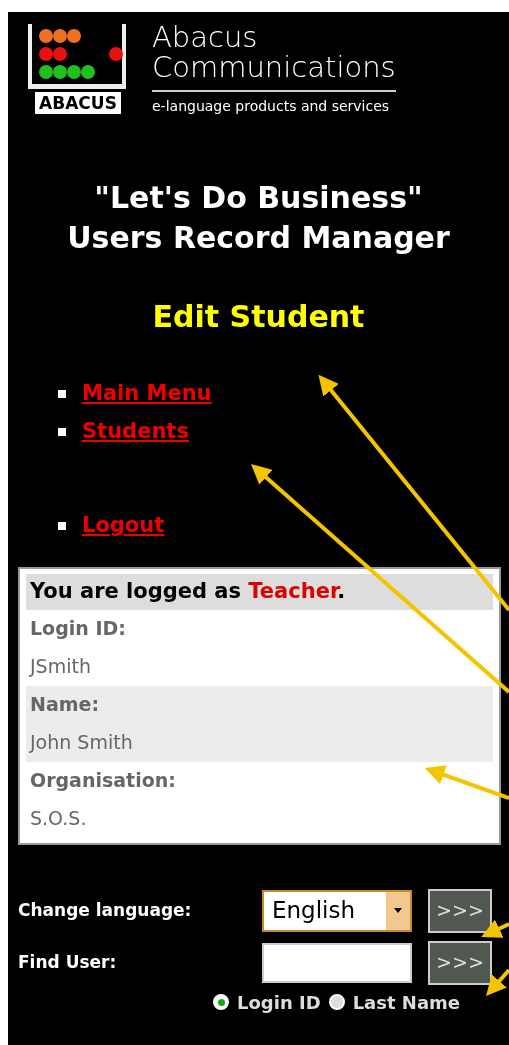 This screenshot has height=1045, width=509. Describe the element at coordinates (259, 592) in the screenshot. I see `logged-in-text: You are logged as Teacher.` at that location.